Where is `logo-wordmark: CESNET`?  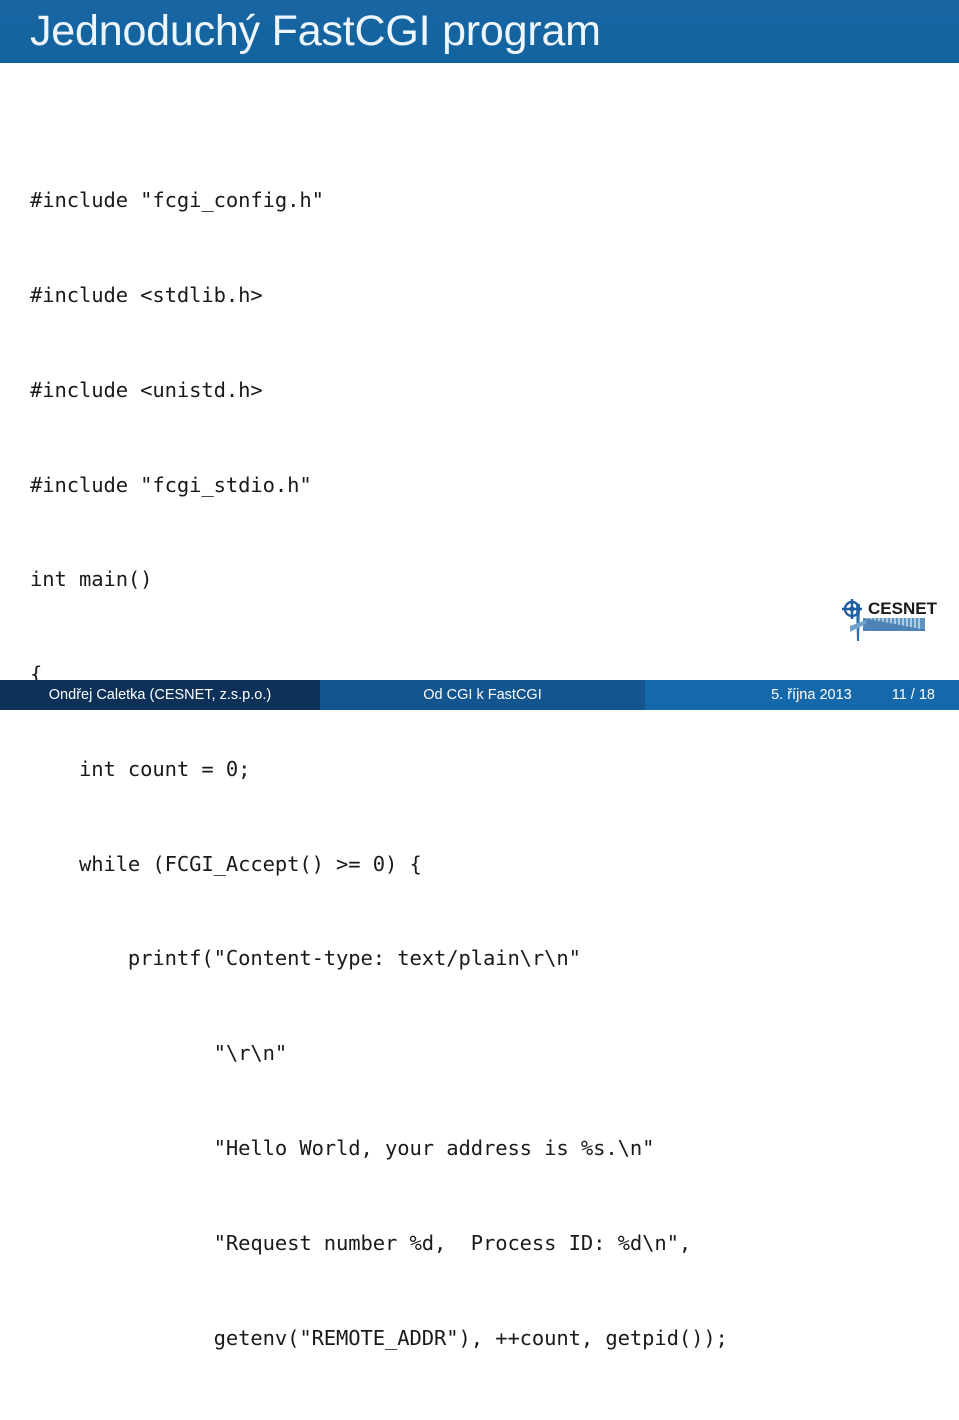
logo-wordmark: CESNET is located at coordinates (903, 608).